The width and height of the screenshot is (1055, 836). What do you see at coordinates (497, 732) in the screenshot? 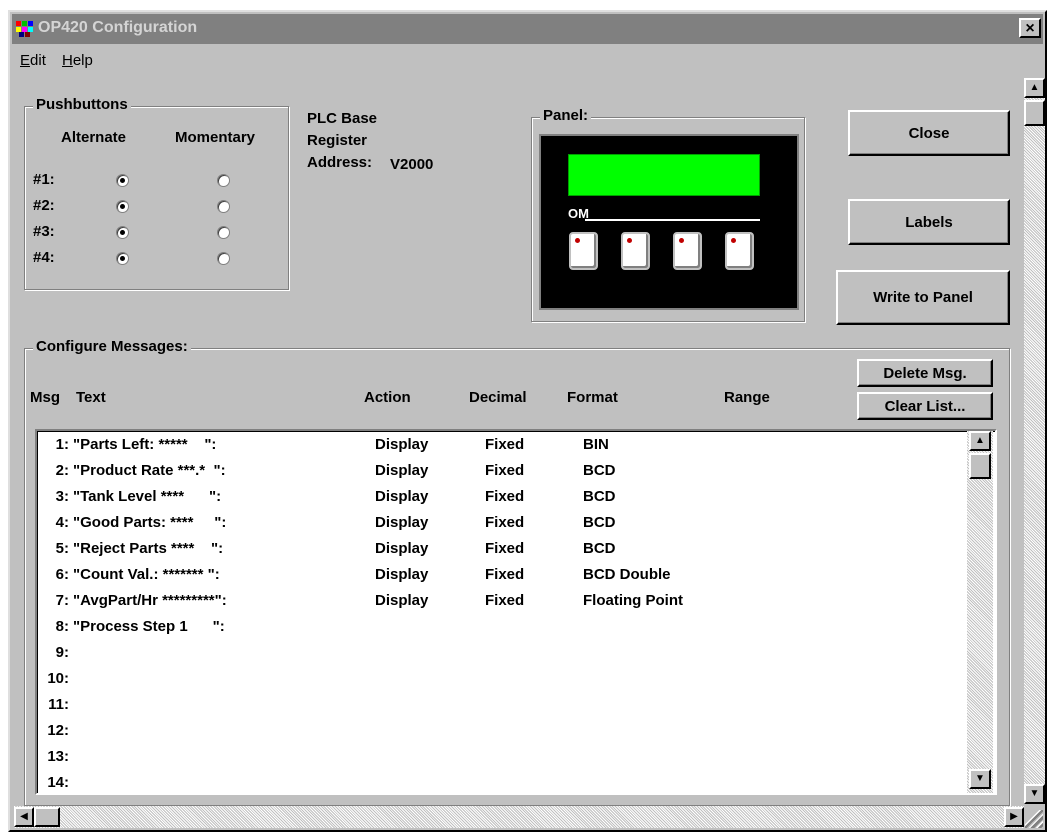
I see `table-row: 12:` at bounding box center [497, 732].